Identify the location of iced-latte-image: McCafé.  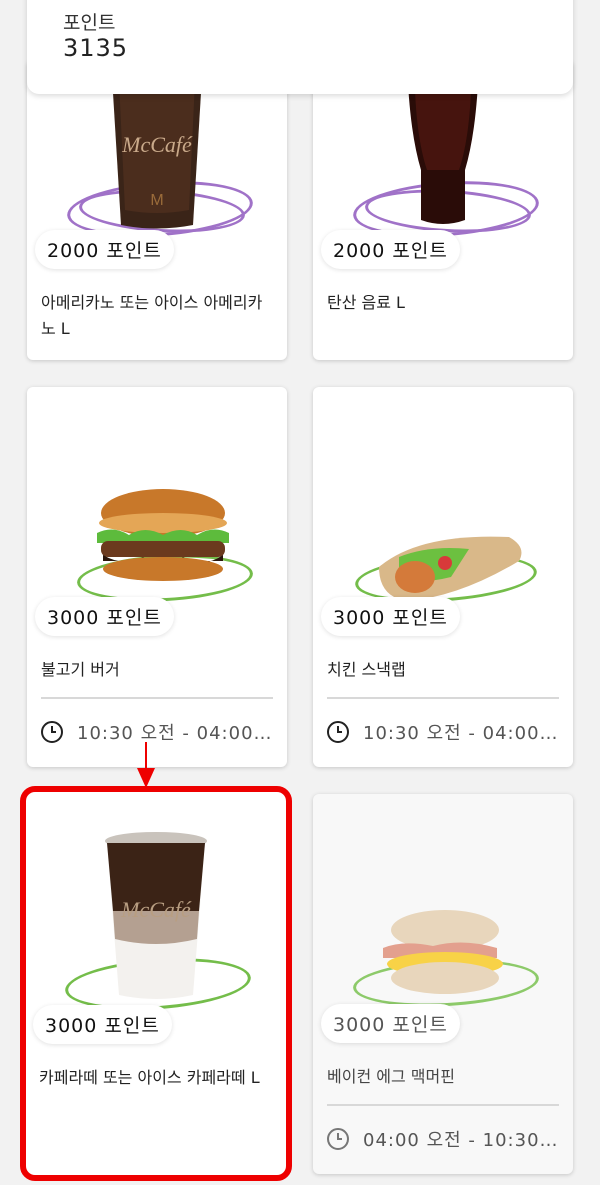
(156, 903).